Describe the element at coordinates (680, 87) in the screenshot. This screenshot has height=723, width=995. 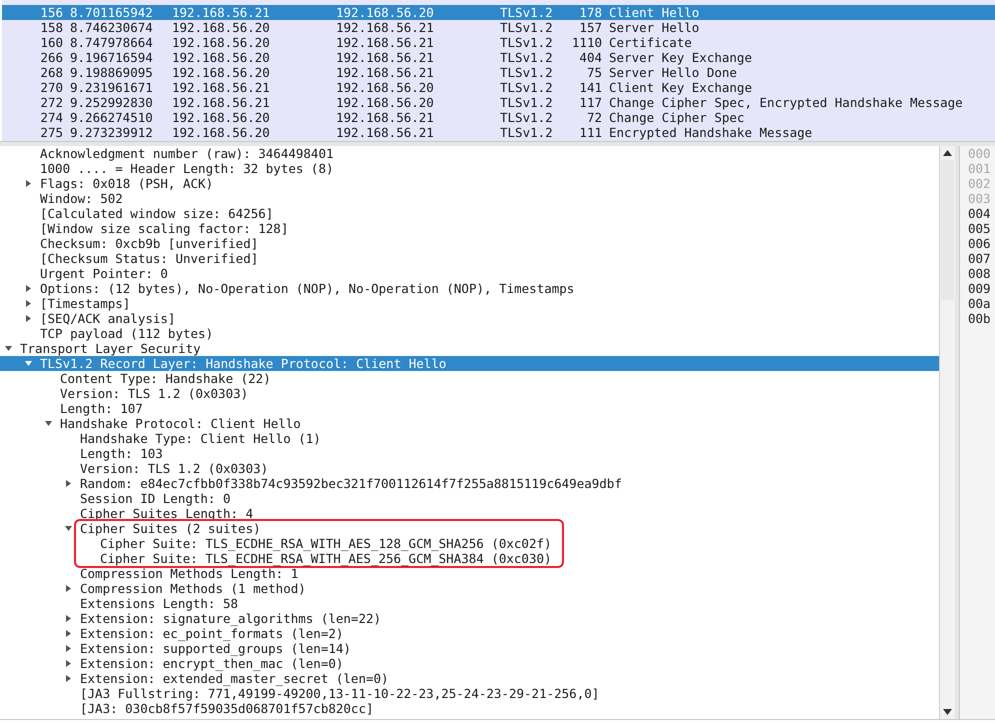
I see `packet-cell-text: Client Key Exchange` at that location.